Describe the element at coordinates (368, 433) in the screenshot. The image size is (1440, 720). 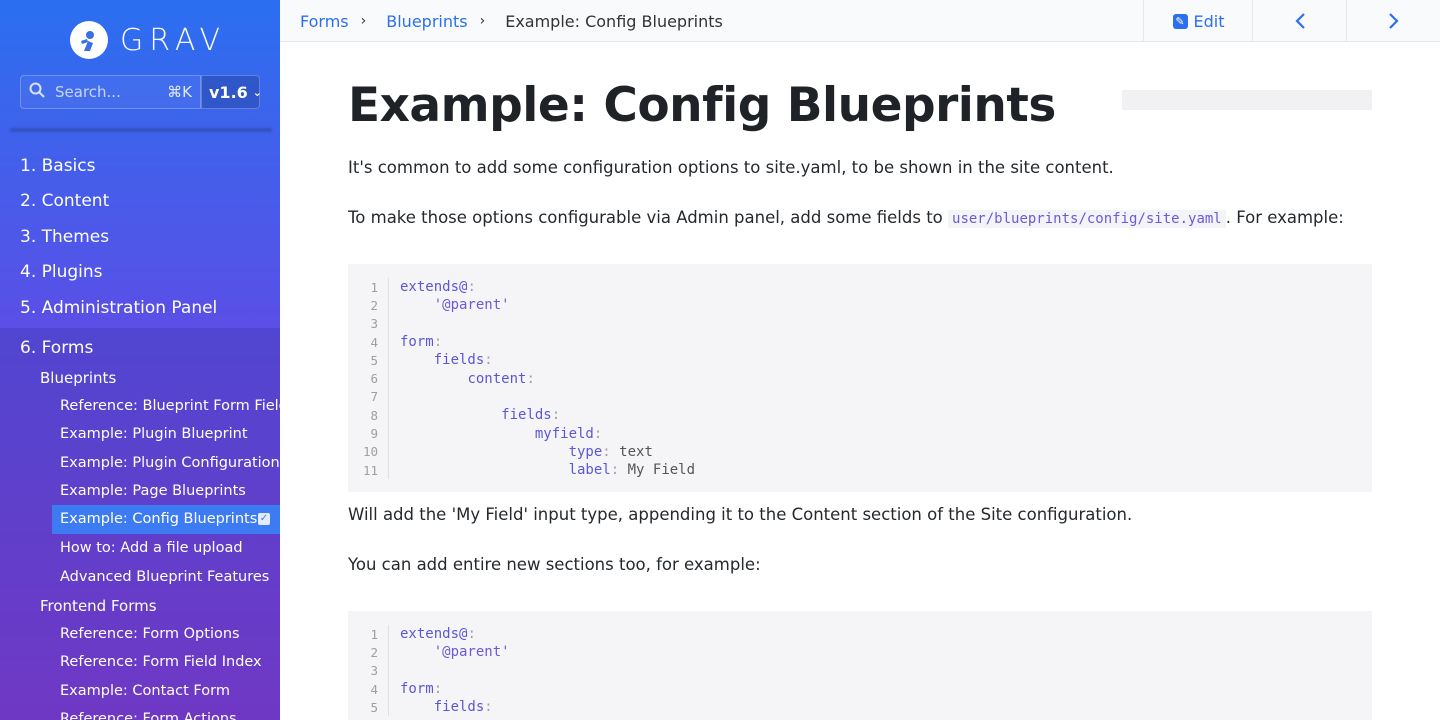
I see `line-number: 9` at that location.